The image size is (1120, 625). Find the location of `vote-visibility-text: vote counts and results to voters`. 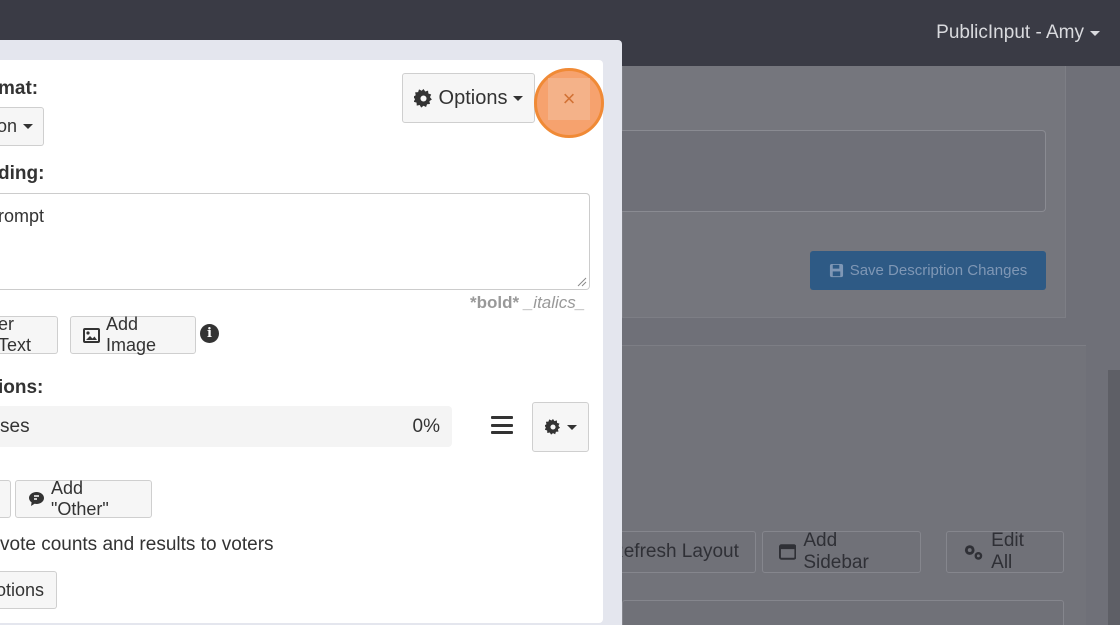

vote-visibility-text: vote counts and results to voters is located at coordinates (137, 544).